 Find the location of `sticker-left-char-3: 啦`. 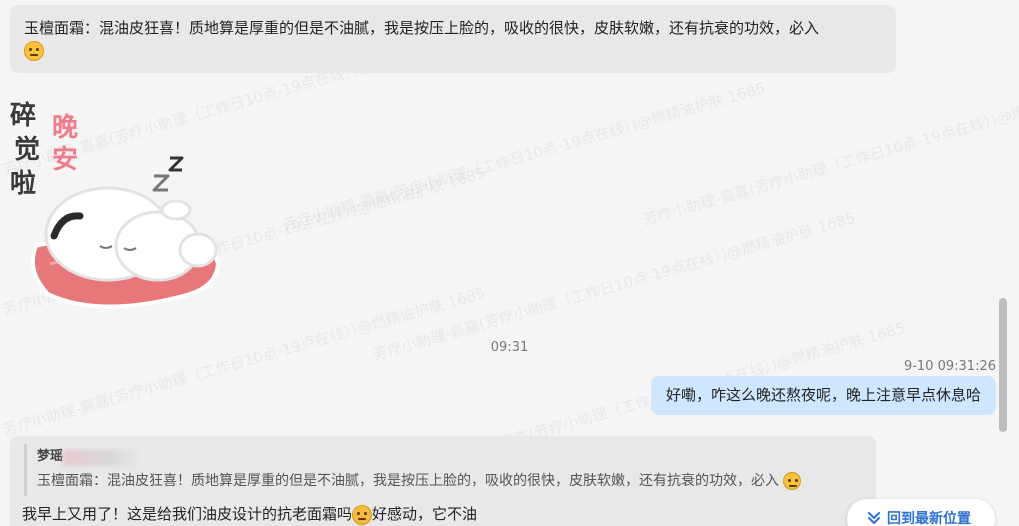

sticker-left-char-3: 啦 is located at coordinates (23, 183).